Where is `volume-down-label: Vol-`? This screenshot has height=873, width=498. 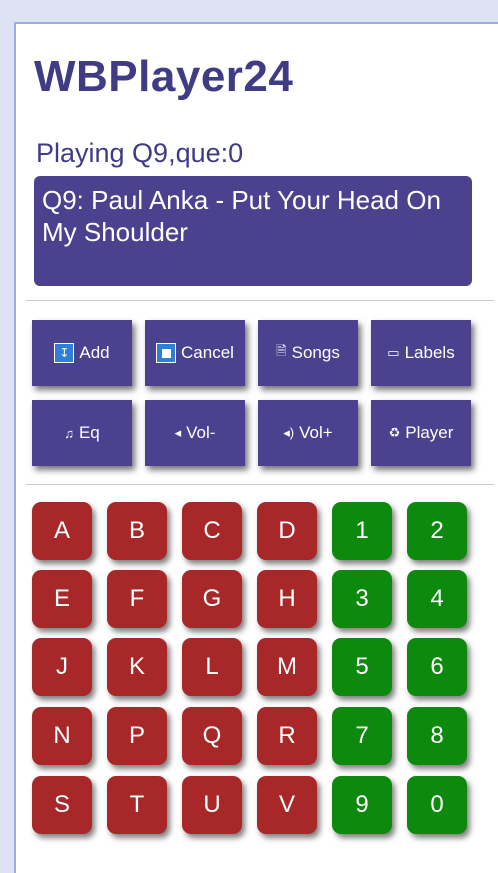
volume-down-label: Vol- is located at coordinates (201, 432).